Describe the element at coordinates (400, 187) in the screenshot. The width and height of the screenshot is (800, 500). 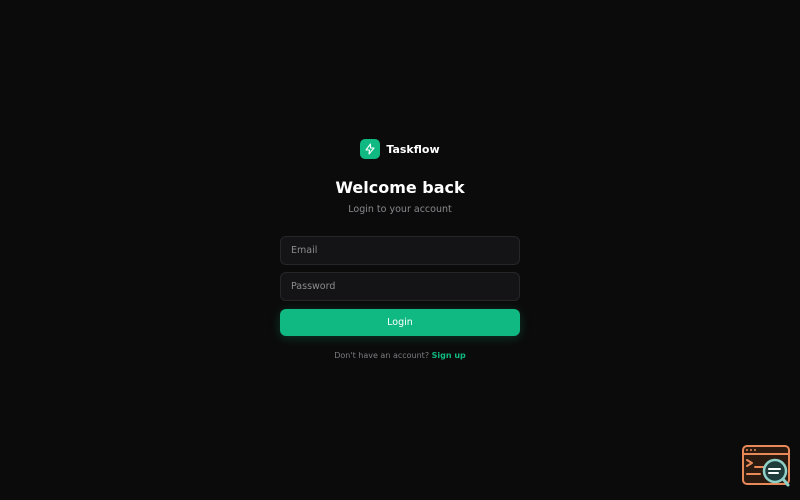
I see `page-title: Welcome back` at that location.